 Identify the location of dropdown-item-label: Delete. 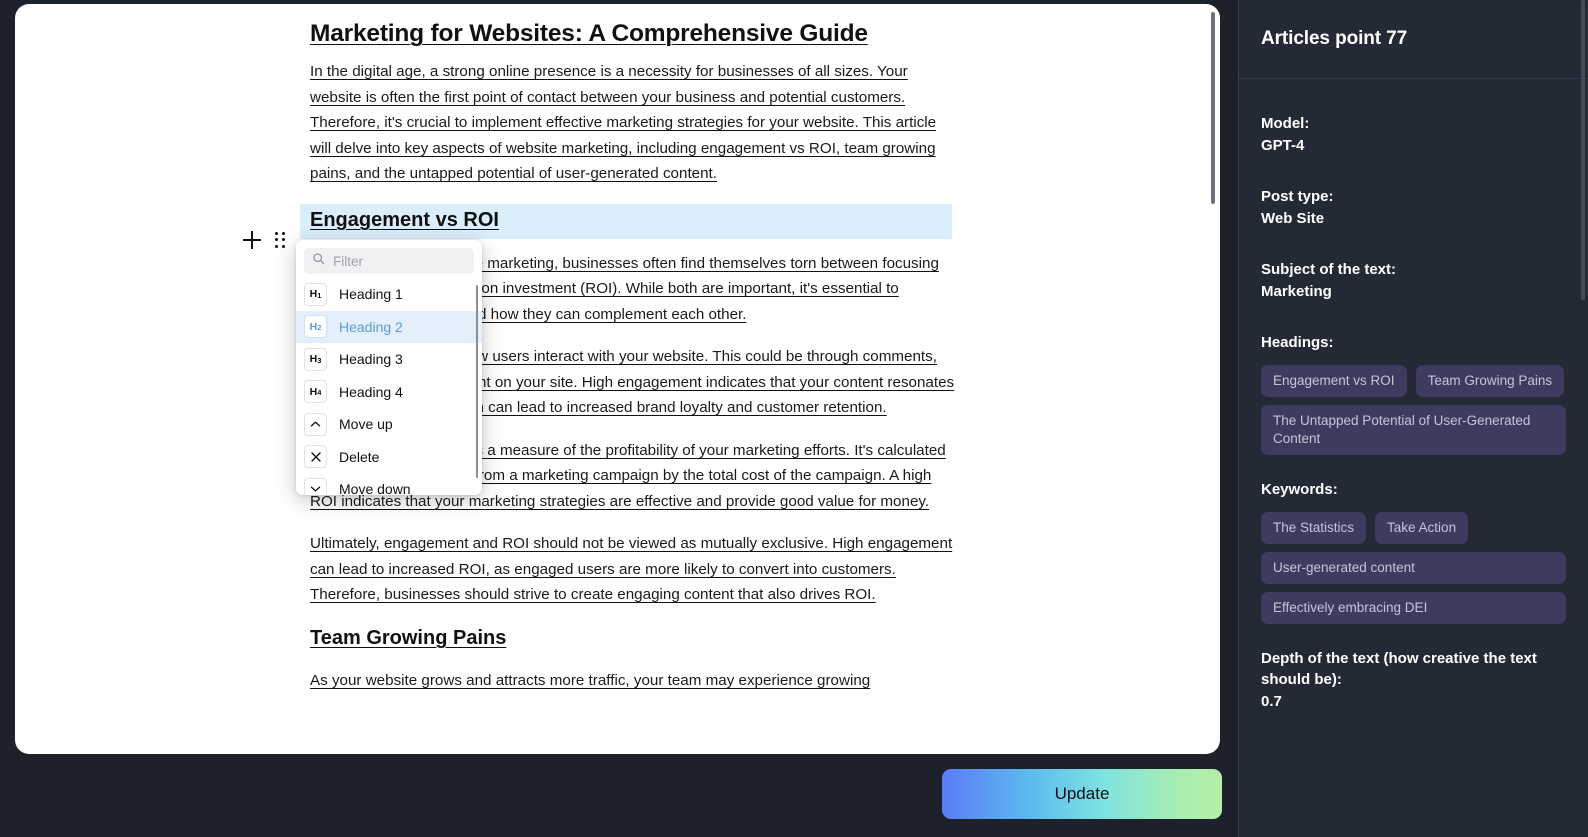
(359, 456).